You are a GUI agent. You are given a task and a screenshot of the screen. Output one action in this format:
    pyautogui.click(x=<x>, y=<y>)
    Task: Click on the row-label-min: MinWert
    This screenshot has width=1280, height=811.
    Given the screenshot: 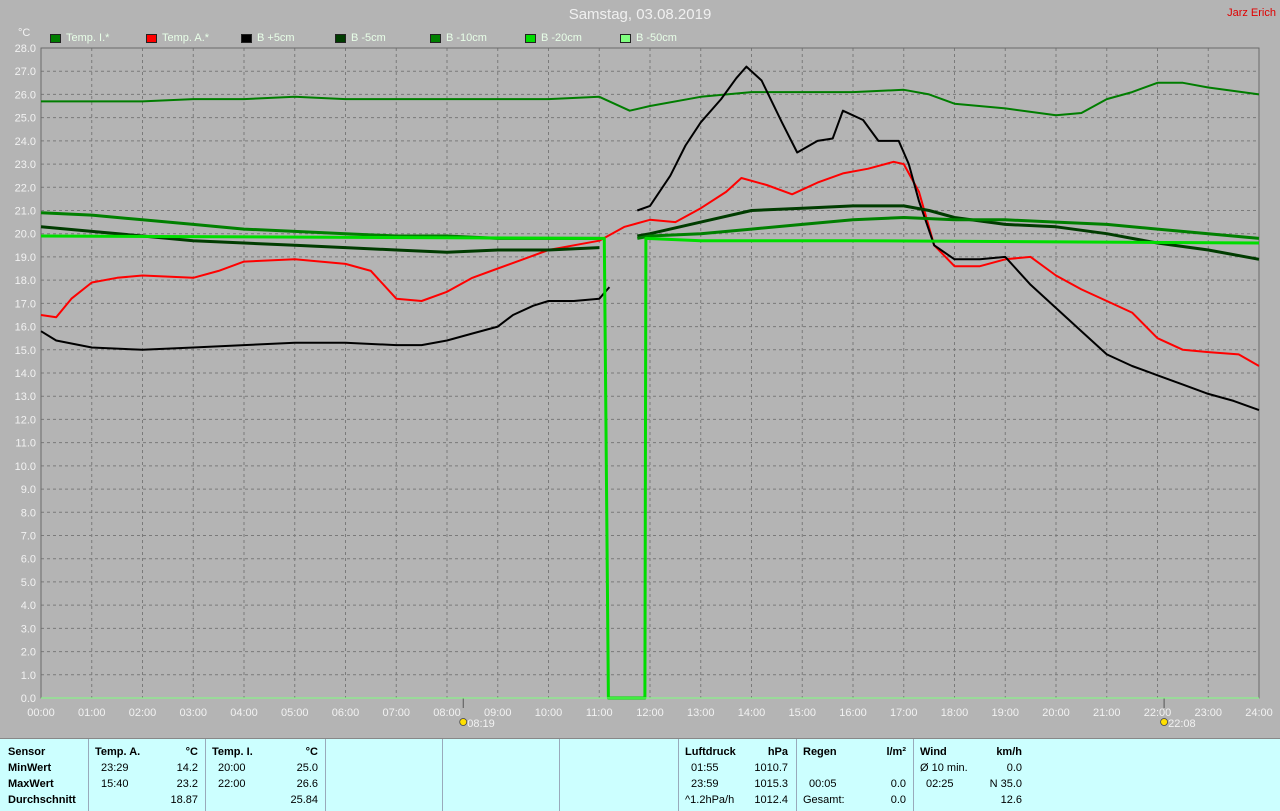 What is the action you would take?
    pyautogui.click(x=30, y=768)
    